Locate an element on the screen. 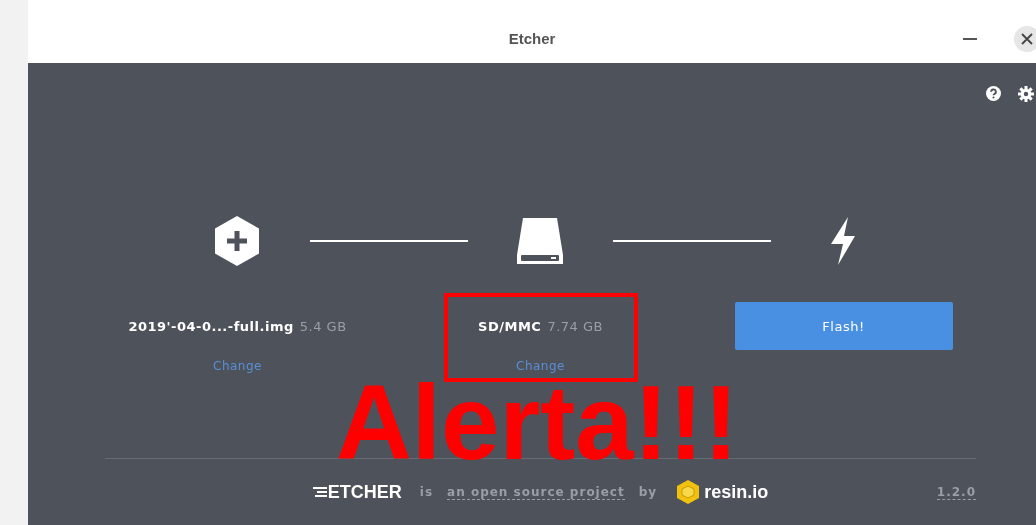  selection-size: 7.74 GB is located at coordinates (575, 326).